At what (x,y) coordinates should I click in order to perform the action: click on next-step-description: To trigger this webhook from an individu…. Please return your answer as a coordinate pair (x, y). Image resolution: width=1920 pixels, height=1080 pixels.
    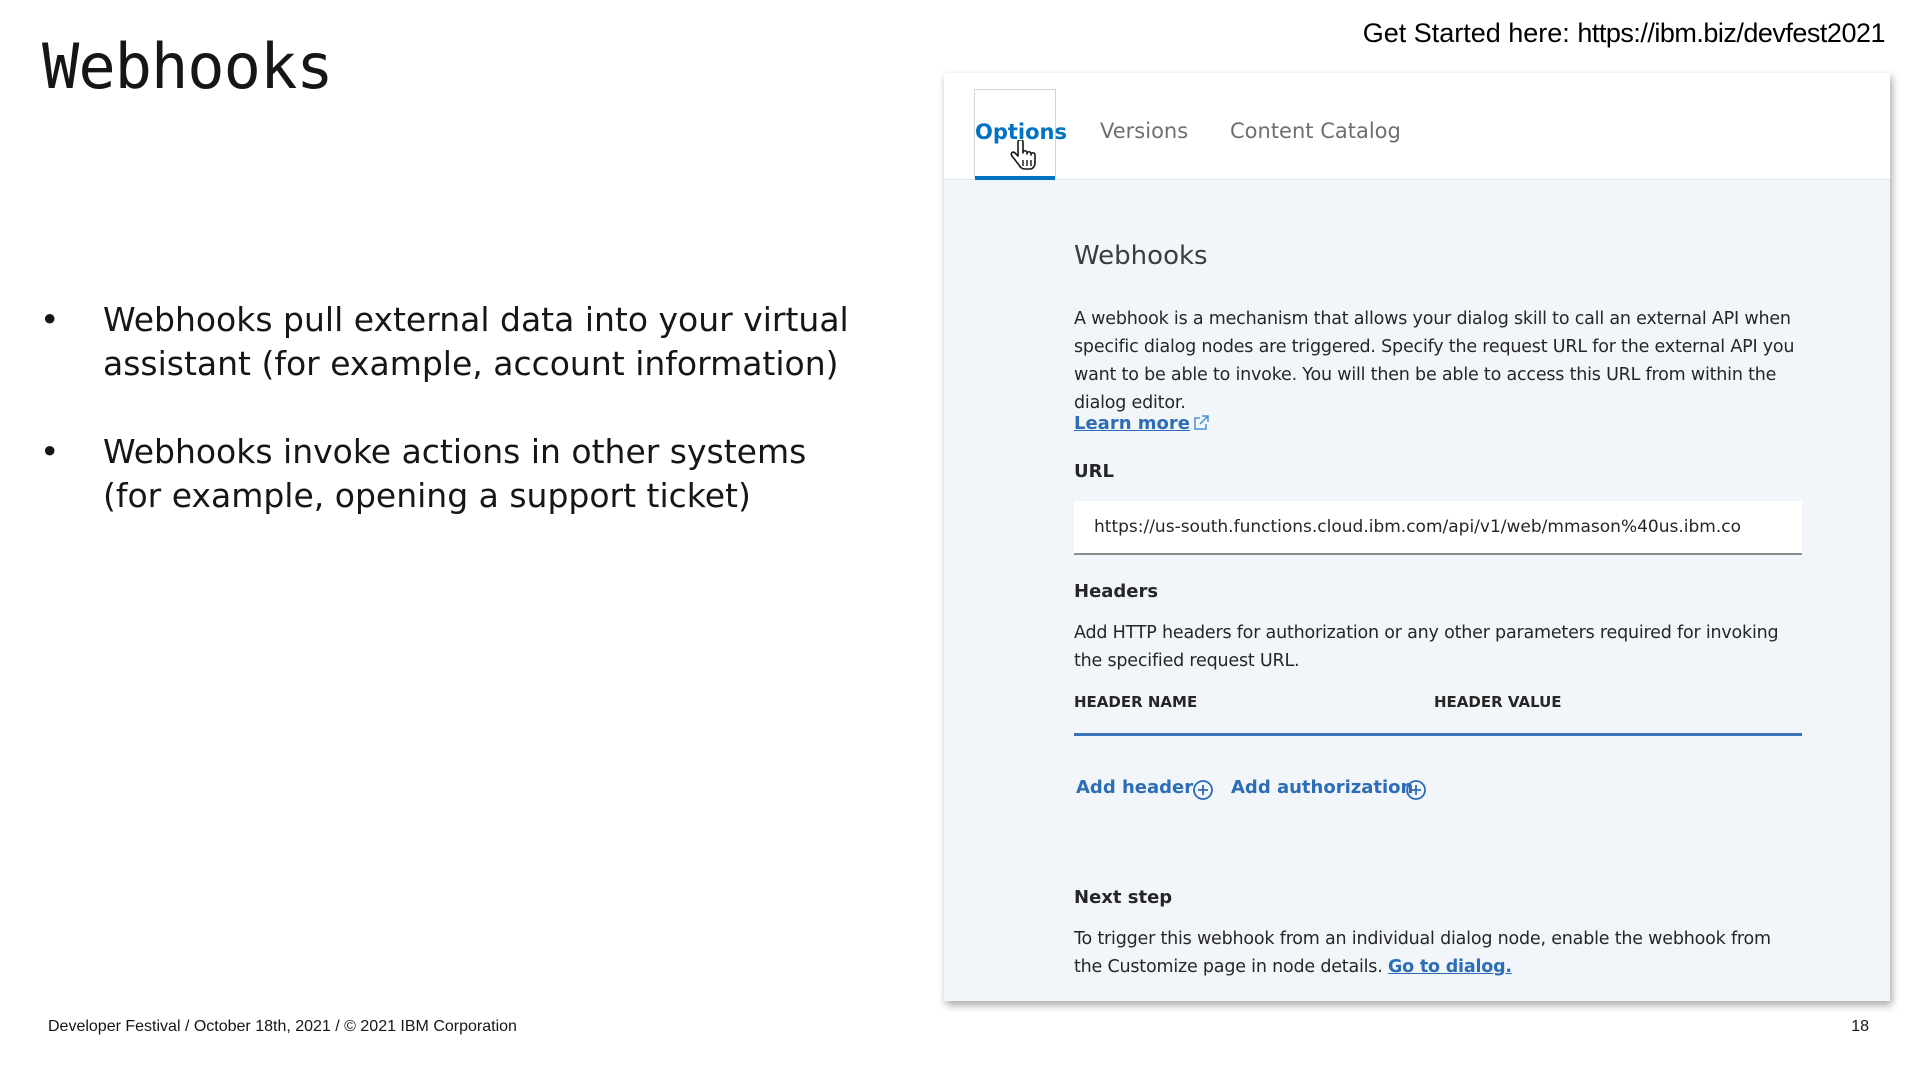
    Looking at the image, I should click on (1439, 953).